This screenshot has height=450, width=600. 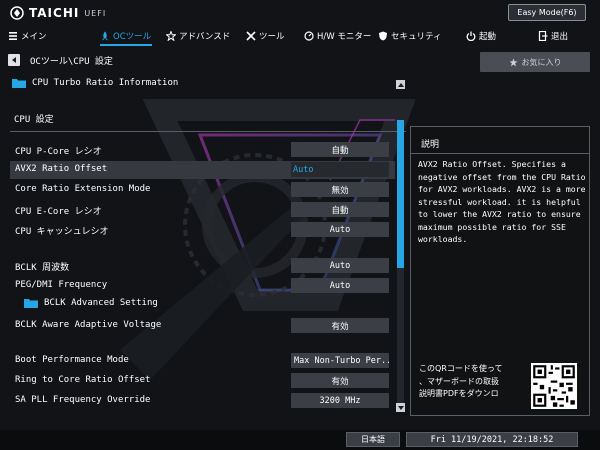 What do you see at coordinates (17, 13) in the screenshot?
I see `taichi-logo-icon` at bounding box center [17, 13].